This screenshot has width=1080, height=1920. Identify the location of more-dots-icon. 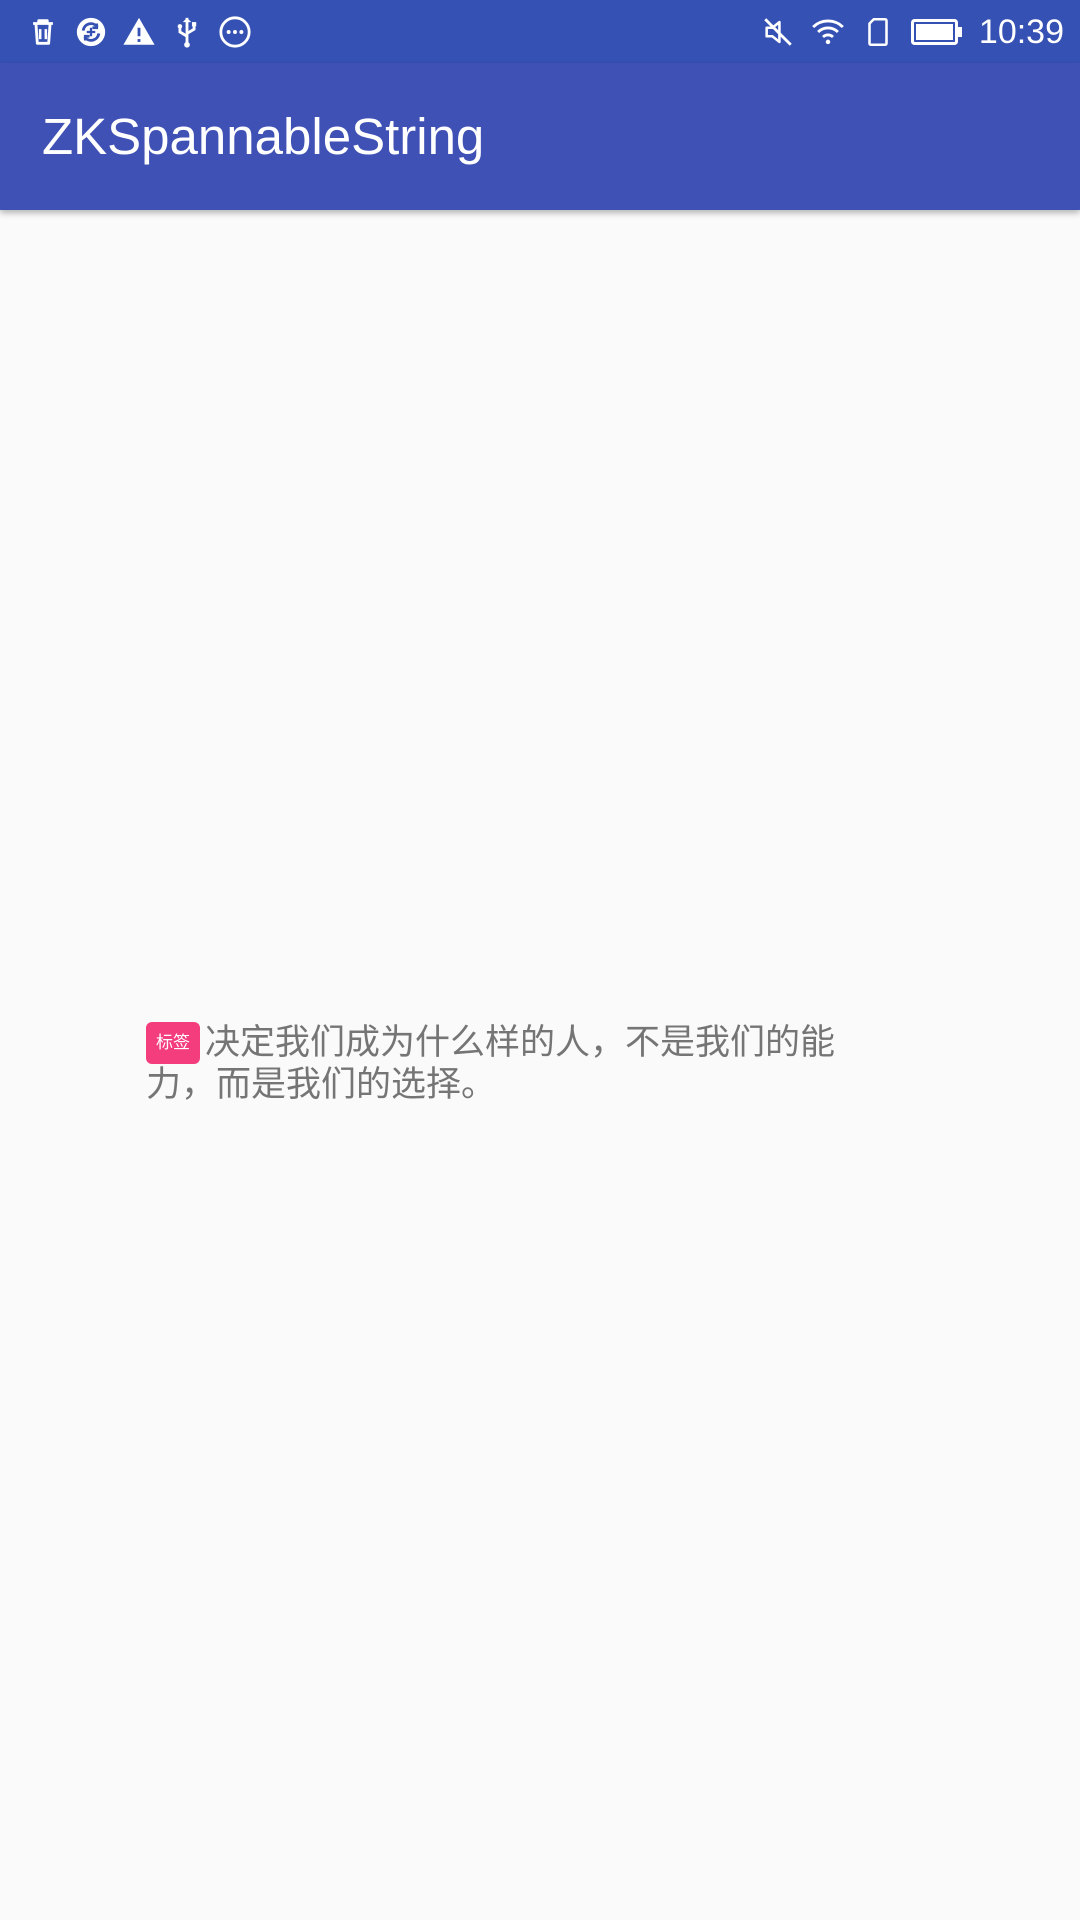
(235, 32).